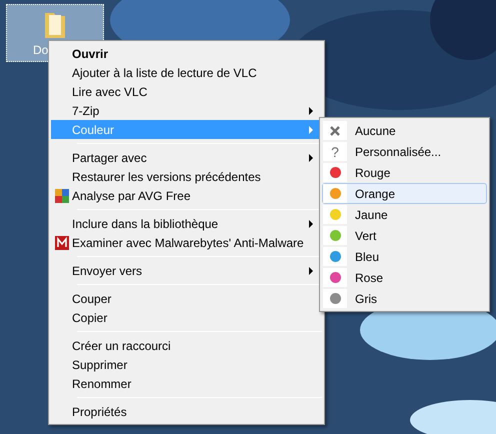  What do you see at coordinates (404, 298) in the screenshot?
I see `menu-item: Gris` at bounding box center [404, 298].